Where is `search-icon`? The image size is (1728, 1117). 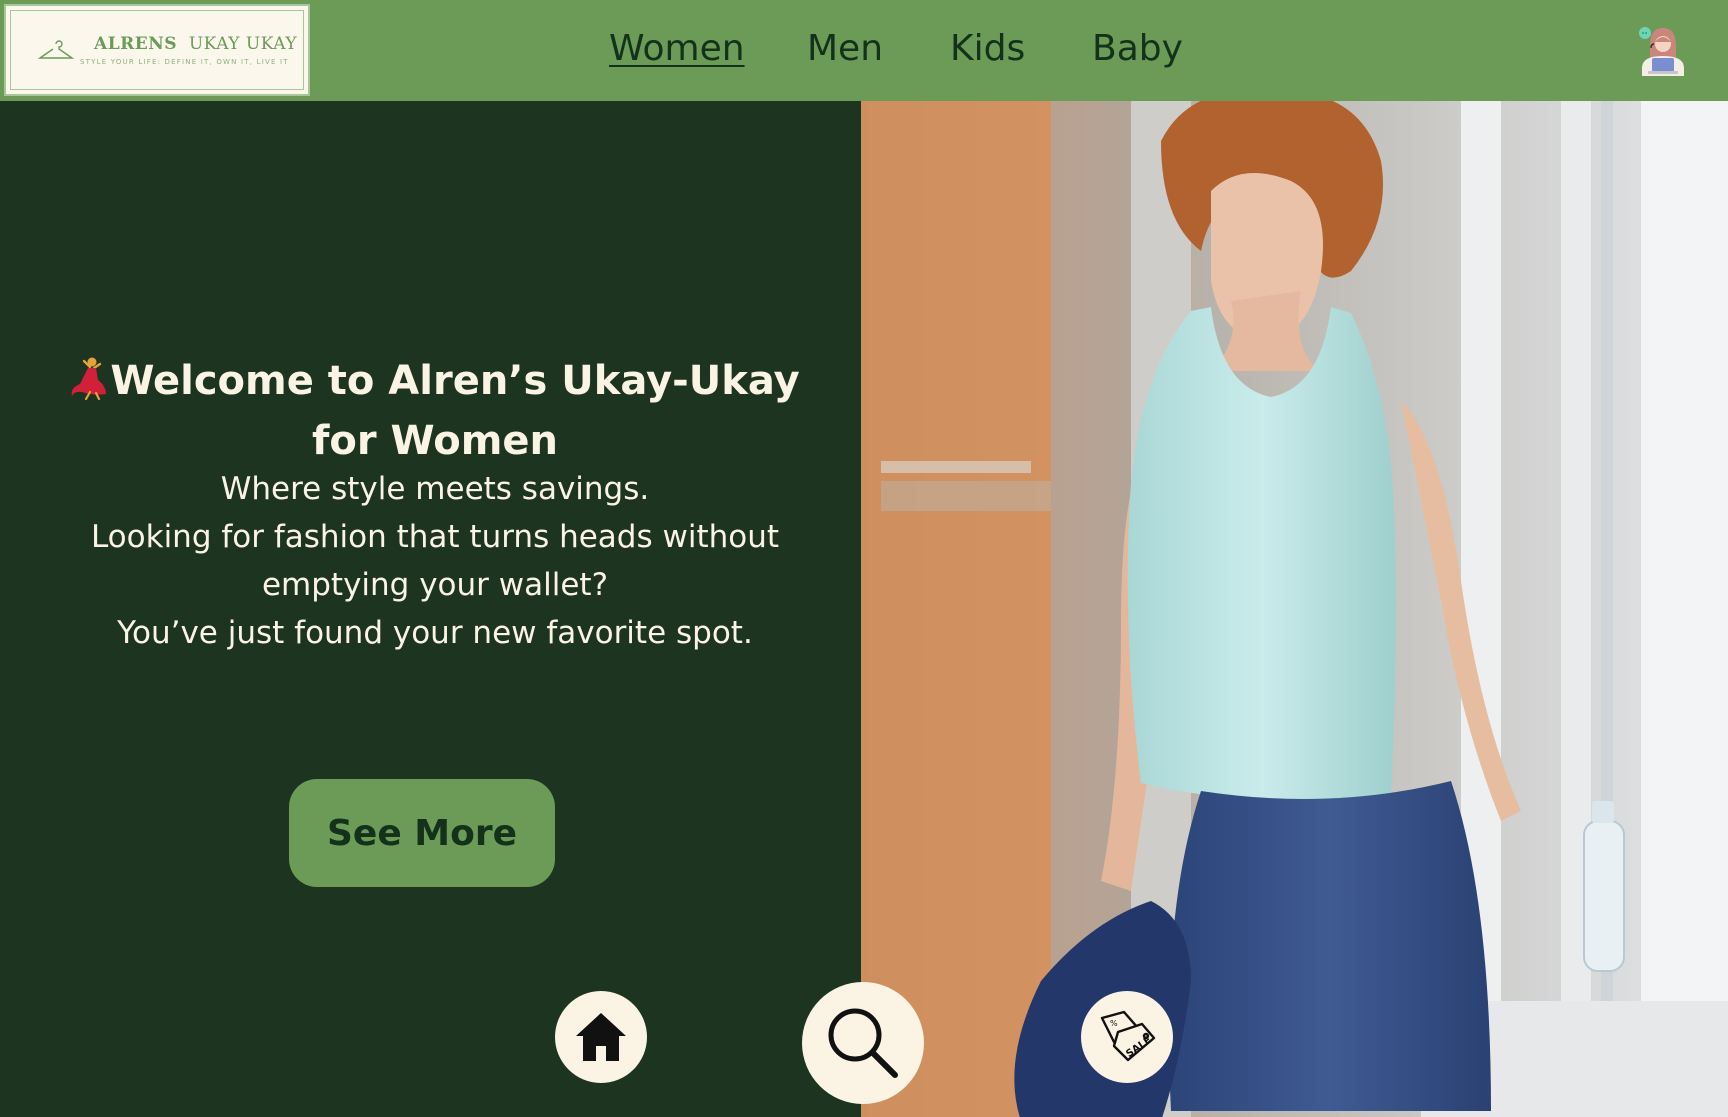 search-icon is located at coordinates (863, 1043).